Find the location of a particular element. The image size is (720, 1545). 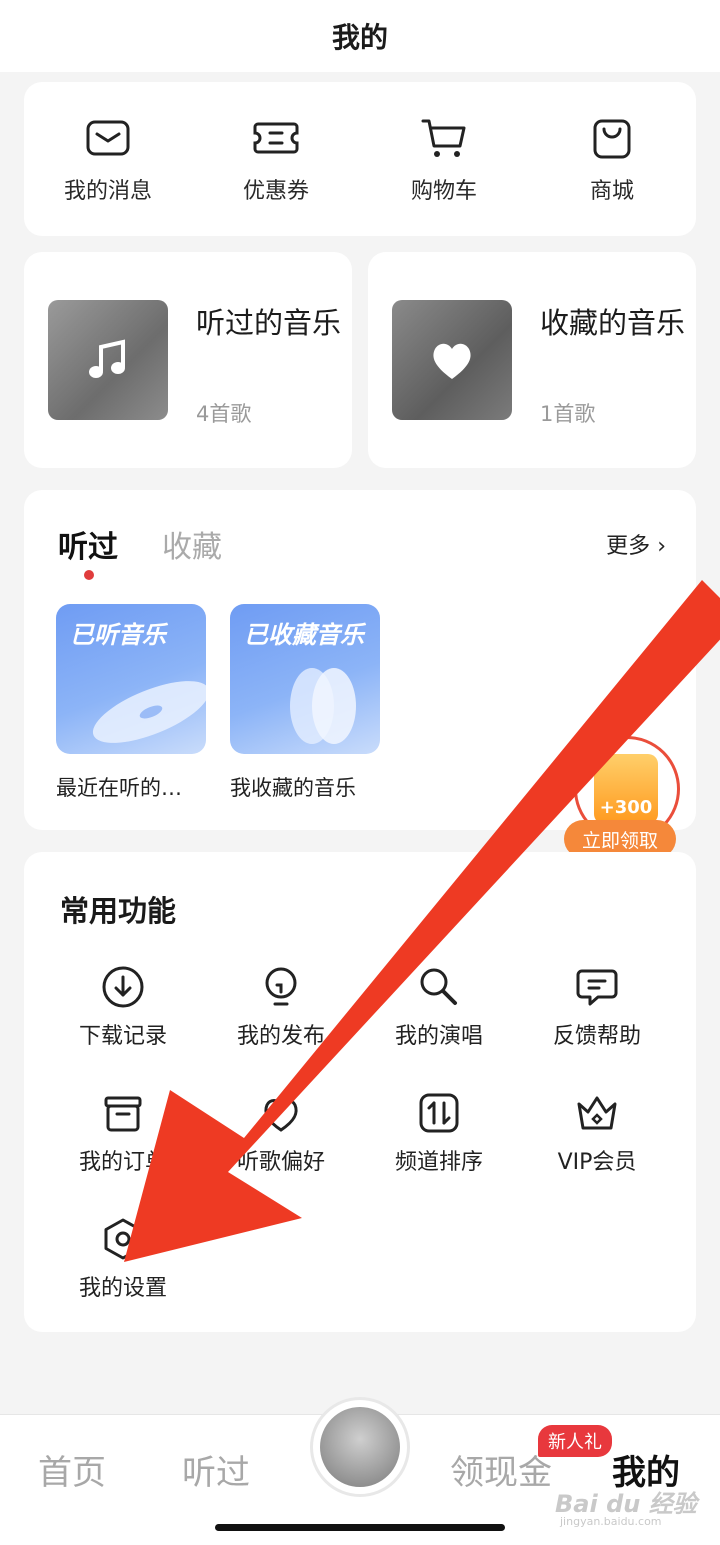

collected-cover is located at coordinates (452, 360).